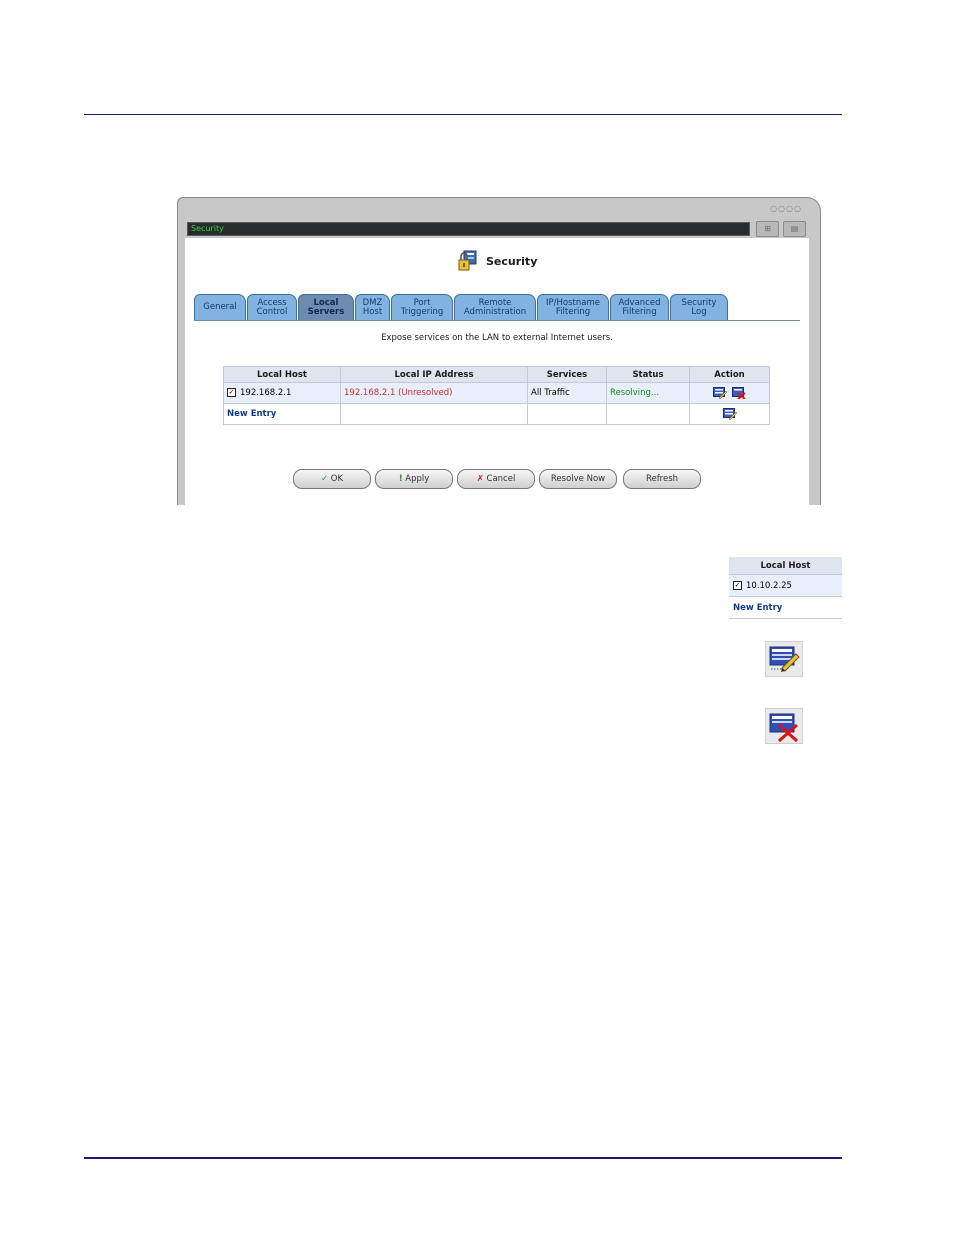 Image resolution: width=954 pixels, height=1235 pixels. Describe the element at coordinates (785, 566) in the screenshot. I see `snippet-header: Local Host` at that location.